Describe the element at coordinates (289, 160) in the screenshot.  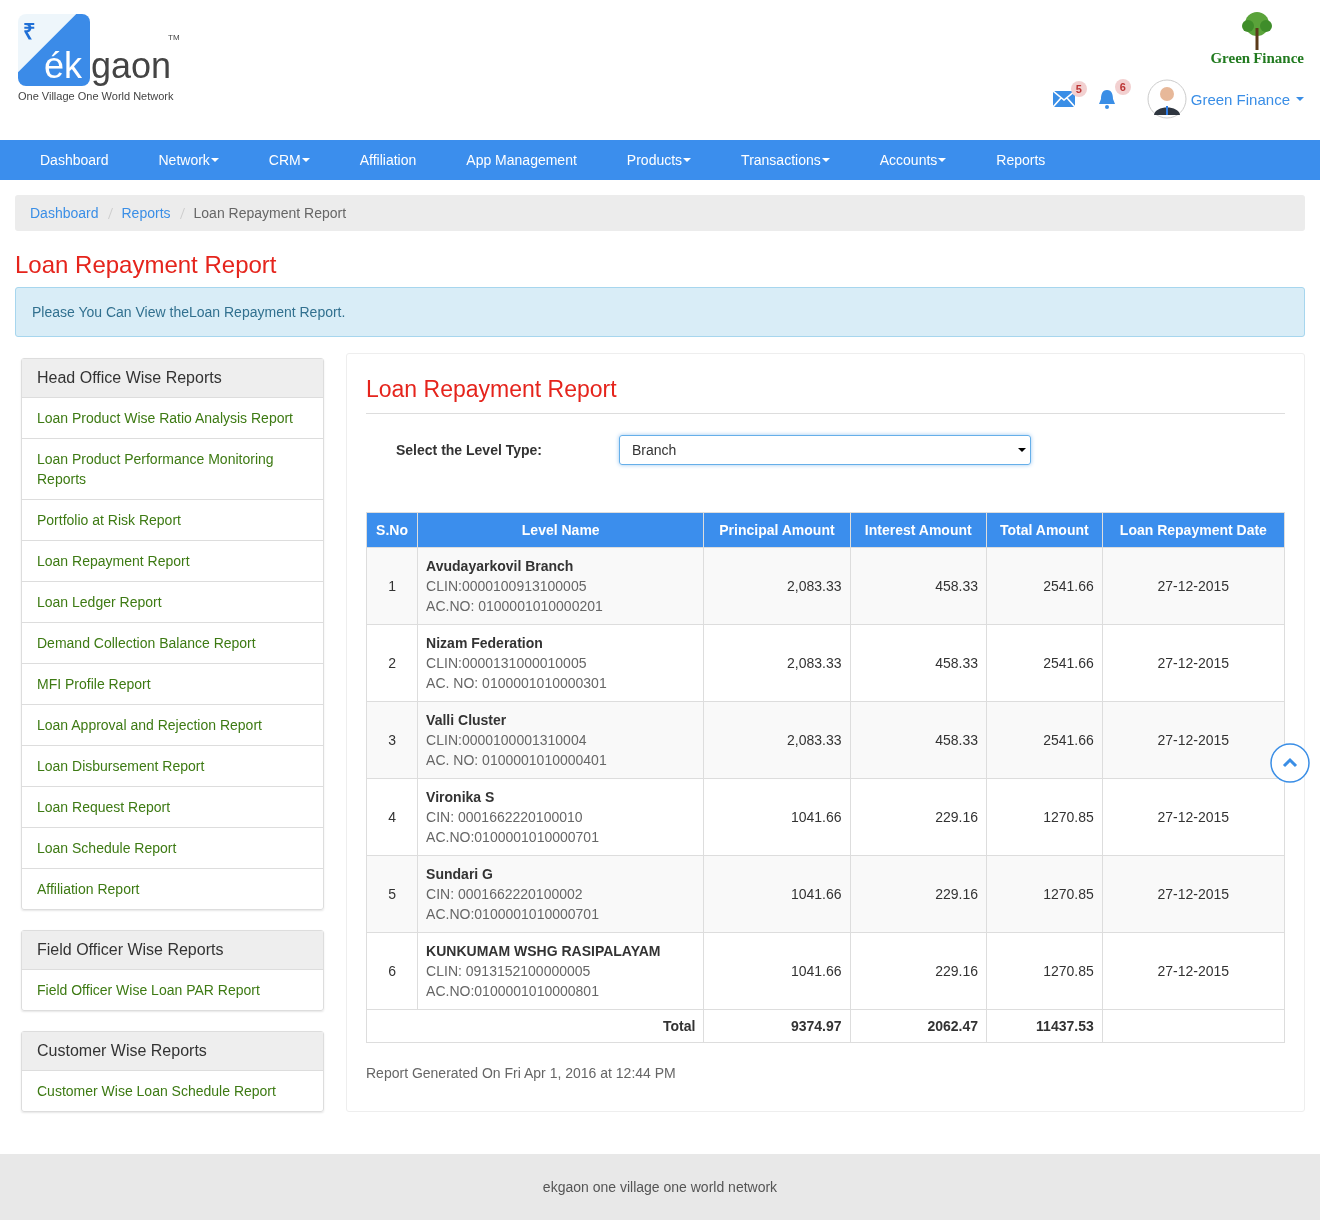
I see `nav-item: CRM` at that location.